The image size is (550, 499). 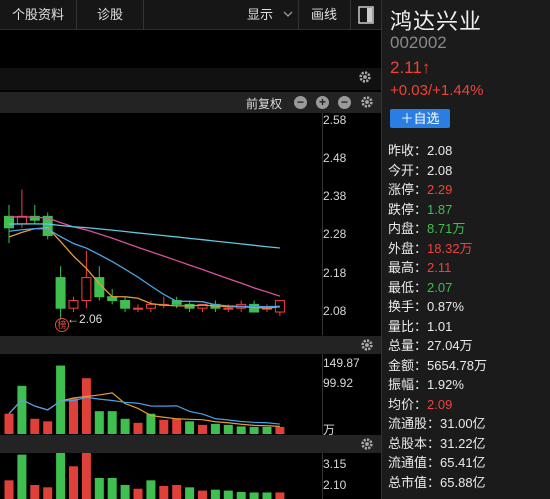 I want to click on price-axis-label: 2.28, so click(x=335, y=234).